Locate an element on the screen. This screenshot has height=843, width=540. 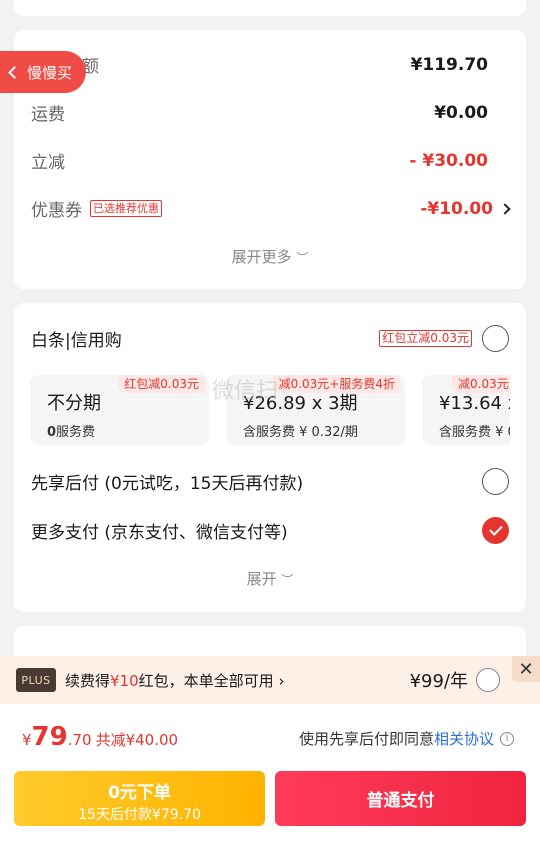
agreement-text: 使用先享后付即同意 is located at coordinates (366, 739).